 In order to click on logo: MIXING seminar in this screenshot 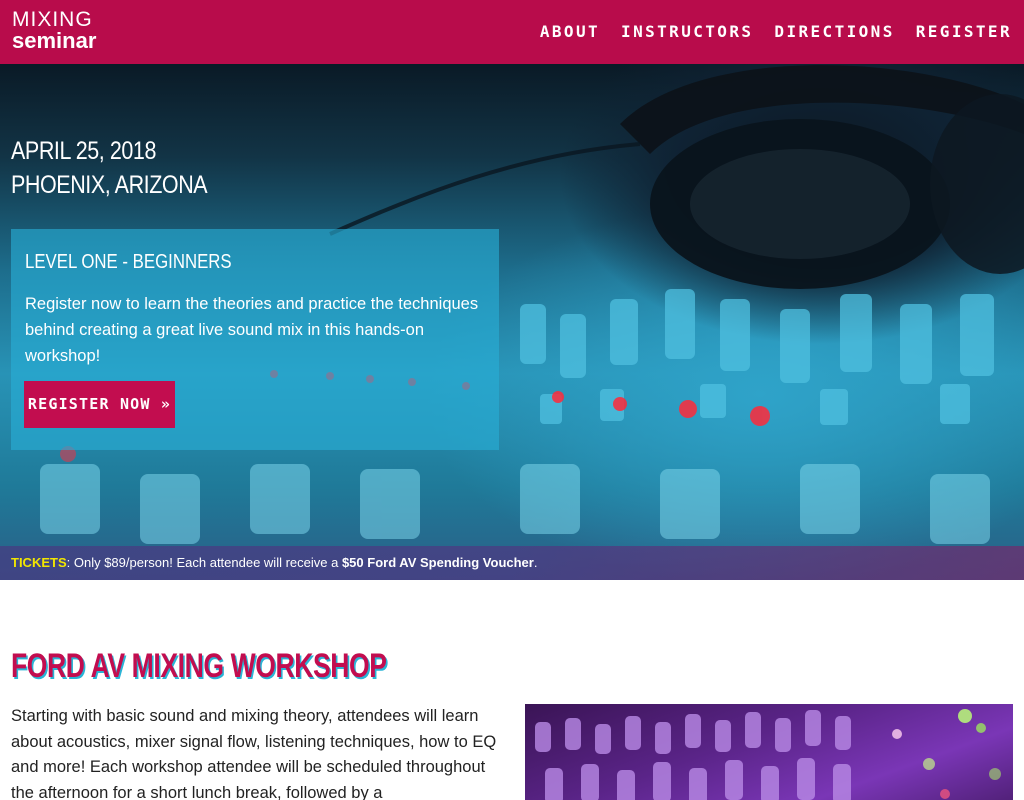, I will do `click(62, 31)`.